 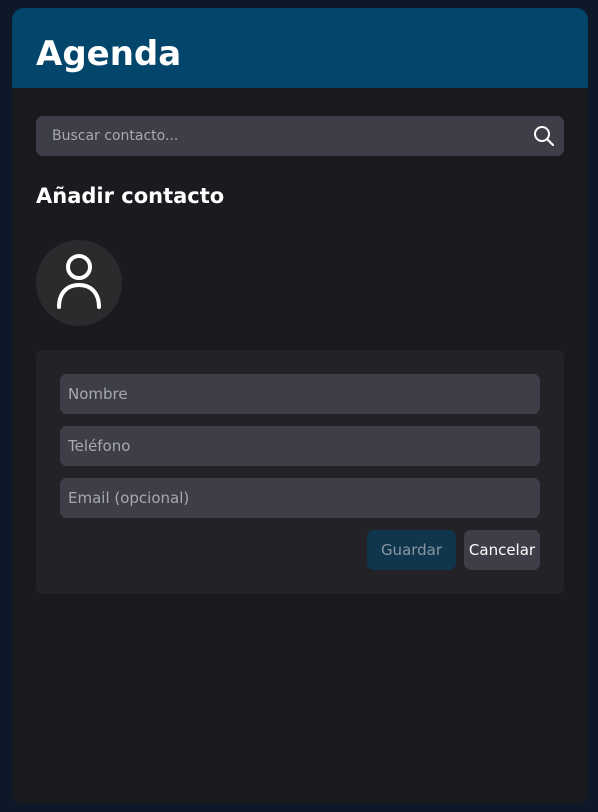 What do you see at coordinates (109, 54) in the screenshot?
I see `app-title: Agenda` at bounding box center [109, 54].